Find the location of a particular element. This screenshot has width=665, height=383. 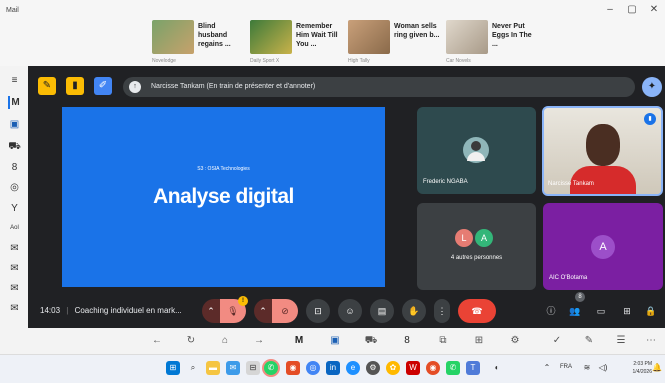

highlighter-icon: ▮ is located at coordinates (75, 86).